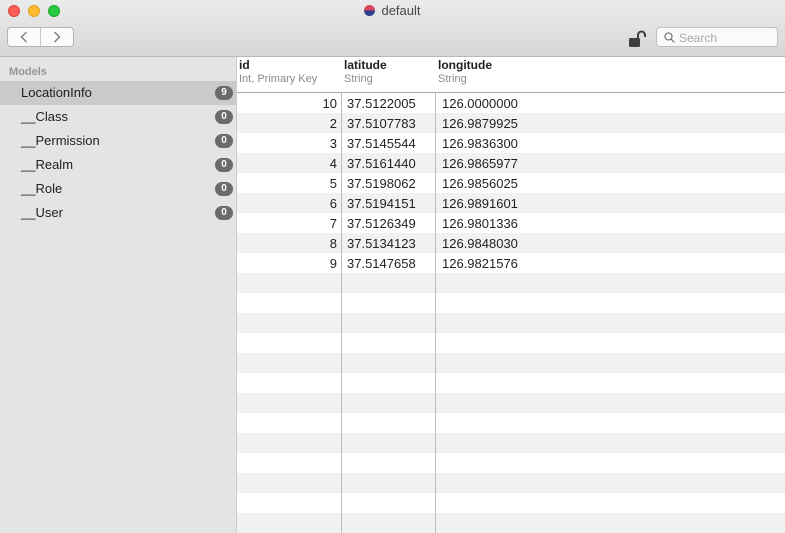  I want to click on sidebar-item-role: __Role 0, so click(118, 189).